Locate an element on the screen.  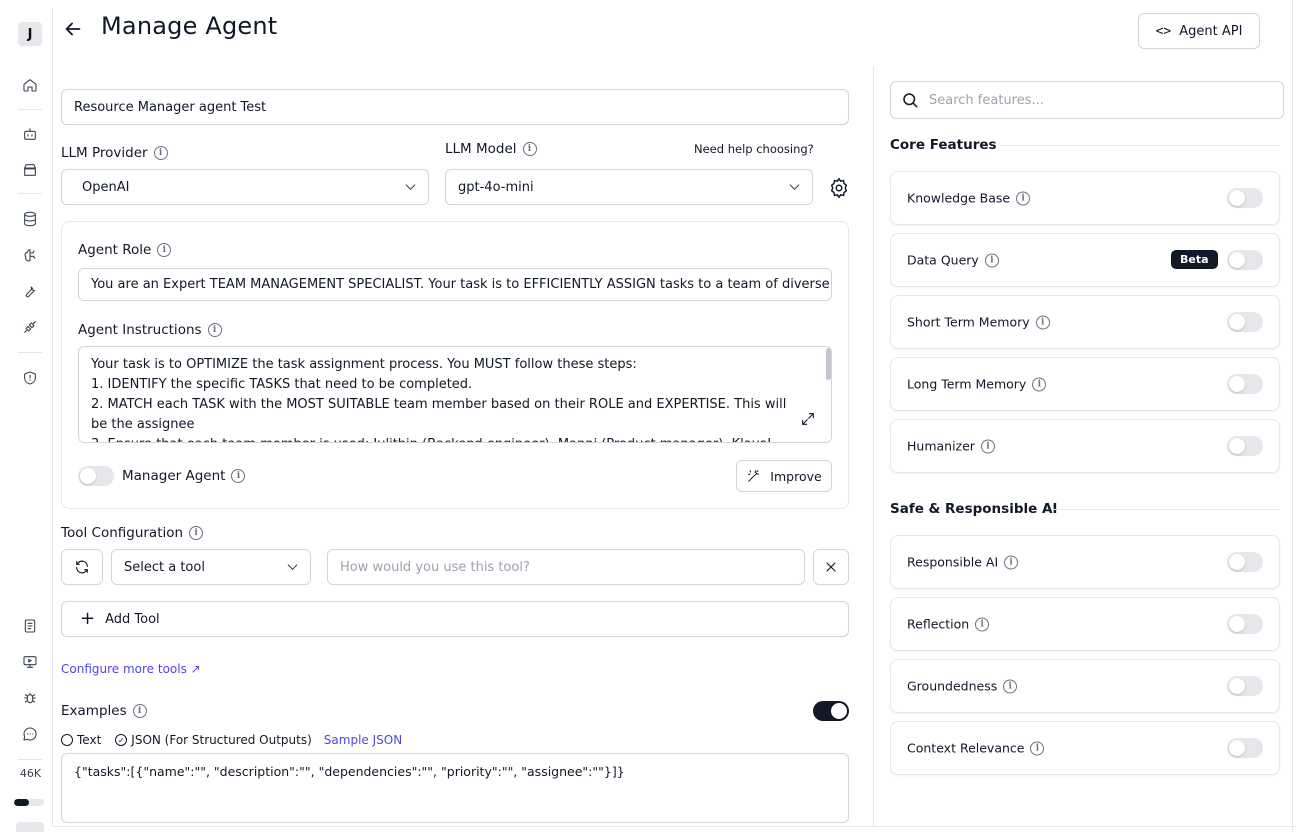
agent-role-label: Agent Role i is located at coordinates (125, 250).